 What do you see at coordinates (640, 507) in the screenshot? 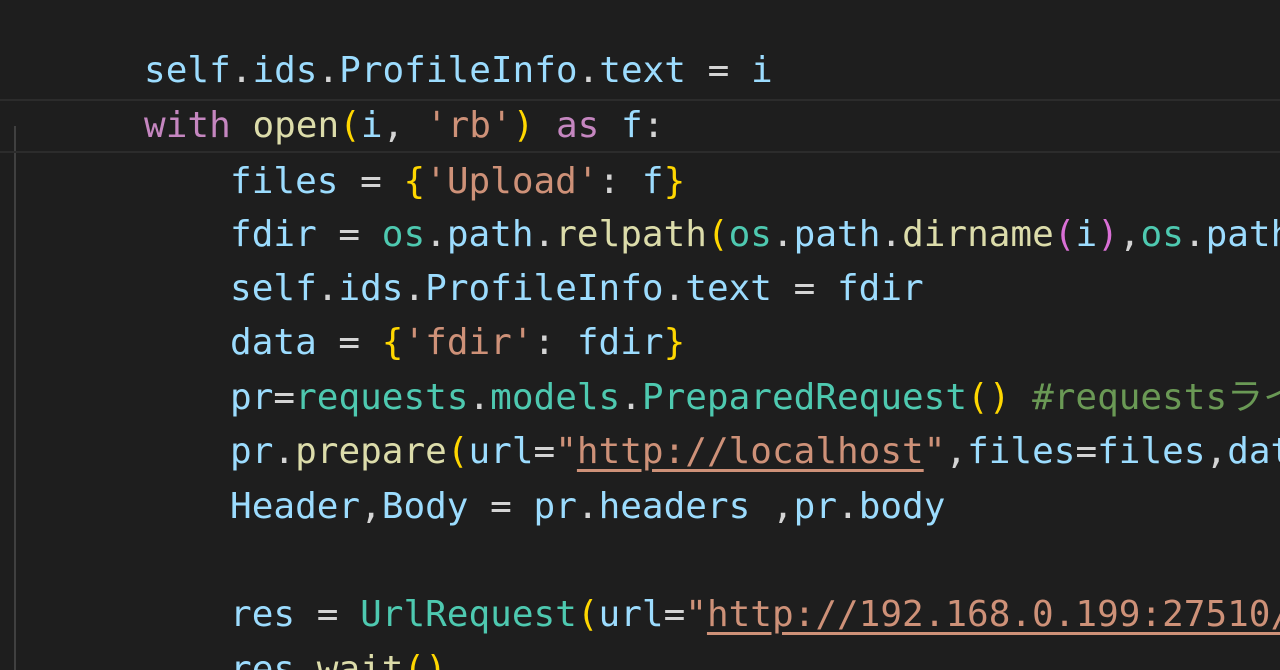
I see `code-line-blank` at bounding box center [640, 507].